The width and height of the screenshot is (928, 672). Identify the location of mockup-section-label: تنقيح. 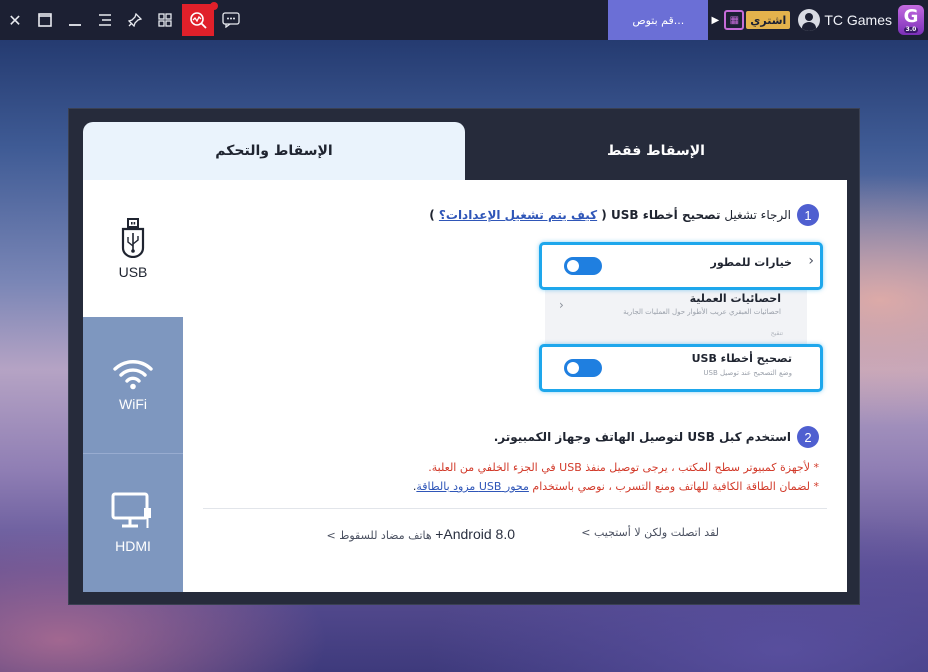
(776, 333).